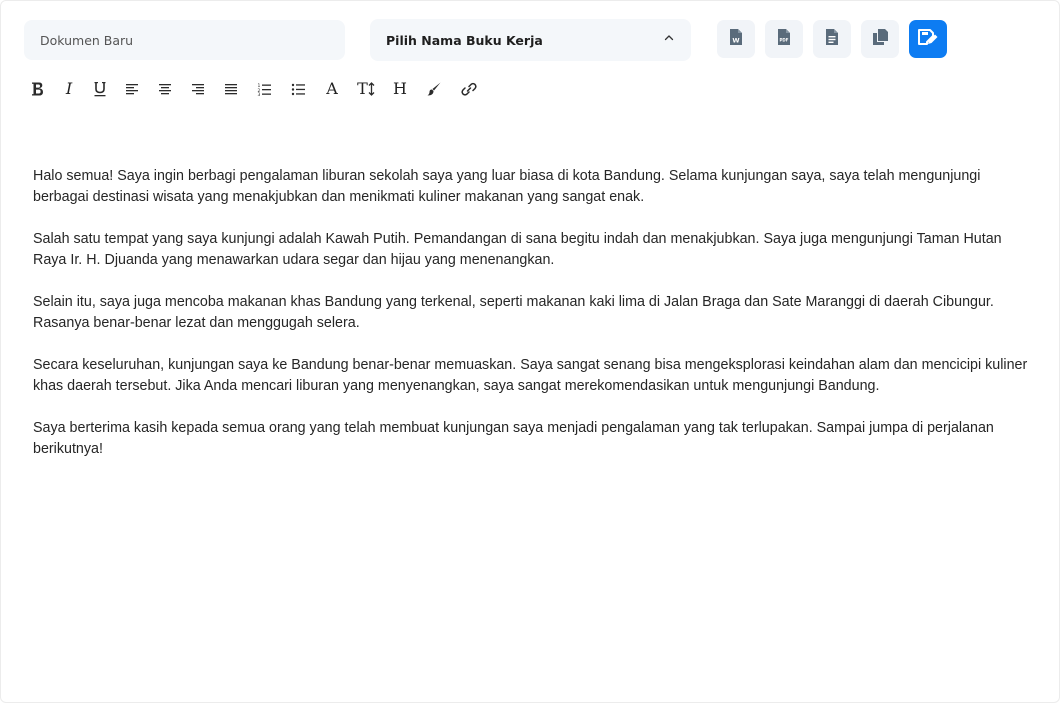 This screenshot has width=1060, height=703. I want to click on font-size-icon: T, so click(366, 89).